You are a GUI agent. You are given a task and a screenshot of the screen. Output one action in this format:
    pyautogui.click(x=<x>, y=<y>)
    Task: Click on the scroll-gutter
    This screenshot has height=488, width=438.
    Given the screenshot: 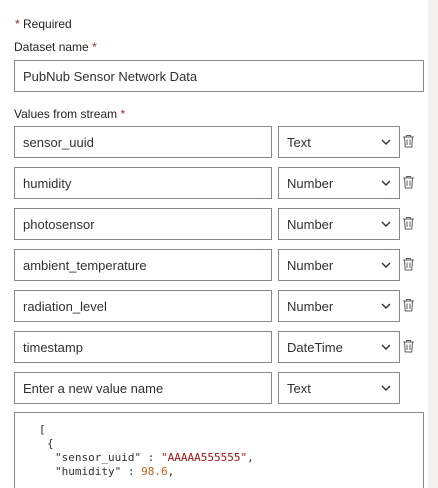 What is the action you would take?
    pyautogui.click(x=433, y=244)
    